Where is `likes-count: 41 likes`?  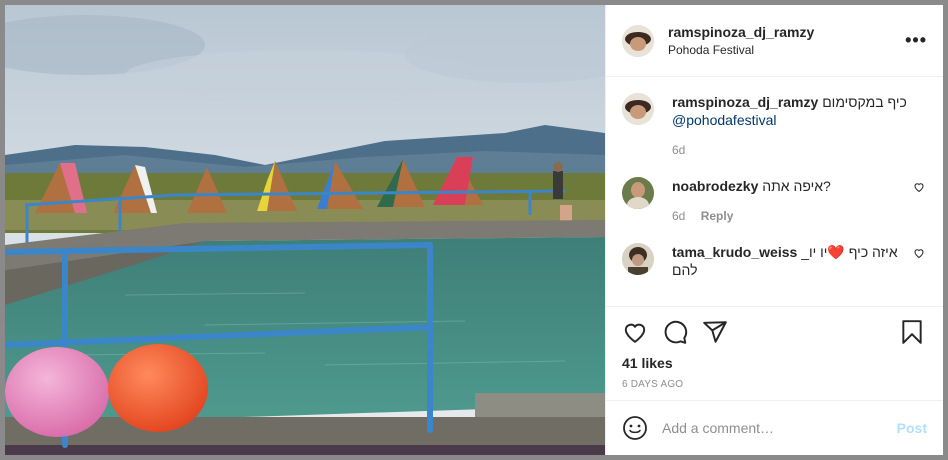
likes-count: 41 likes is located at coordinates (774, 363).